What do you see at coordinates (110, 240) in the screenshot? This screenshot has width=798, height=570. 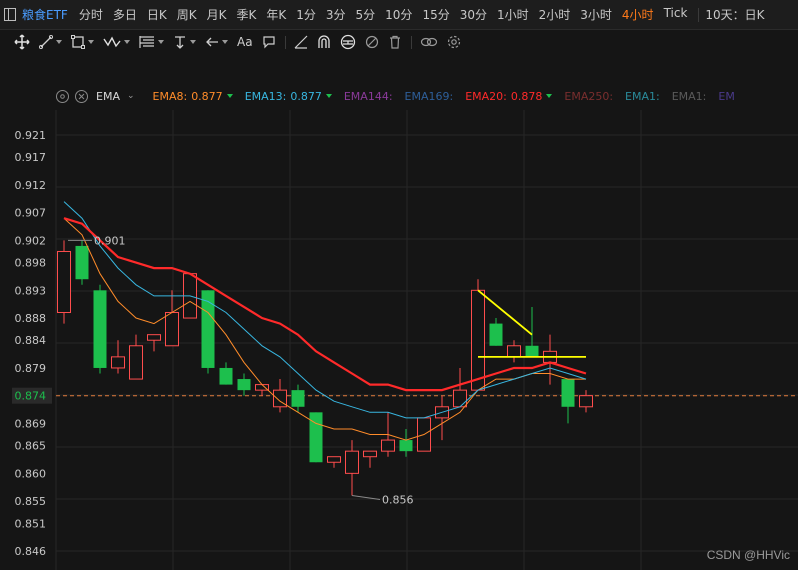 I see `high-price-label: 0.901` at bounding box center [110, 240].